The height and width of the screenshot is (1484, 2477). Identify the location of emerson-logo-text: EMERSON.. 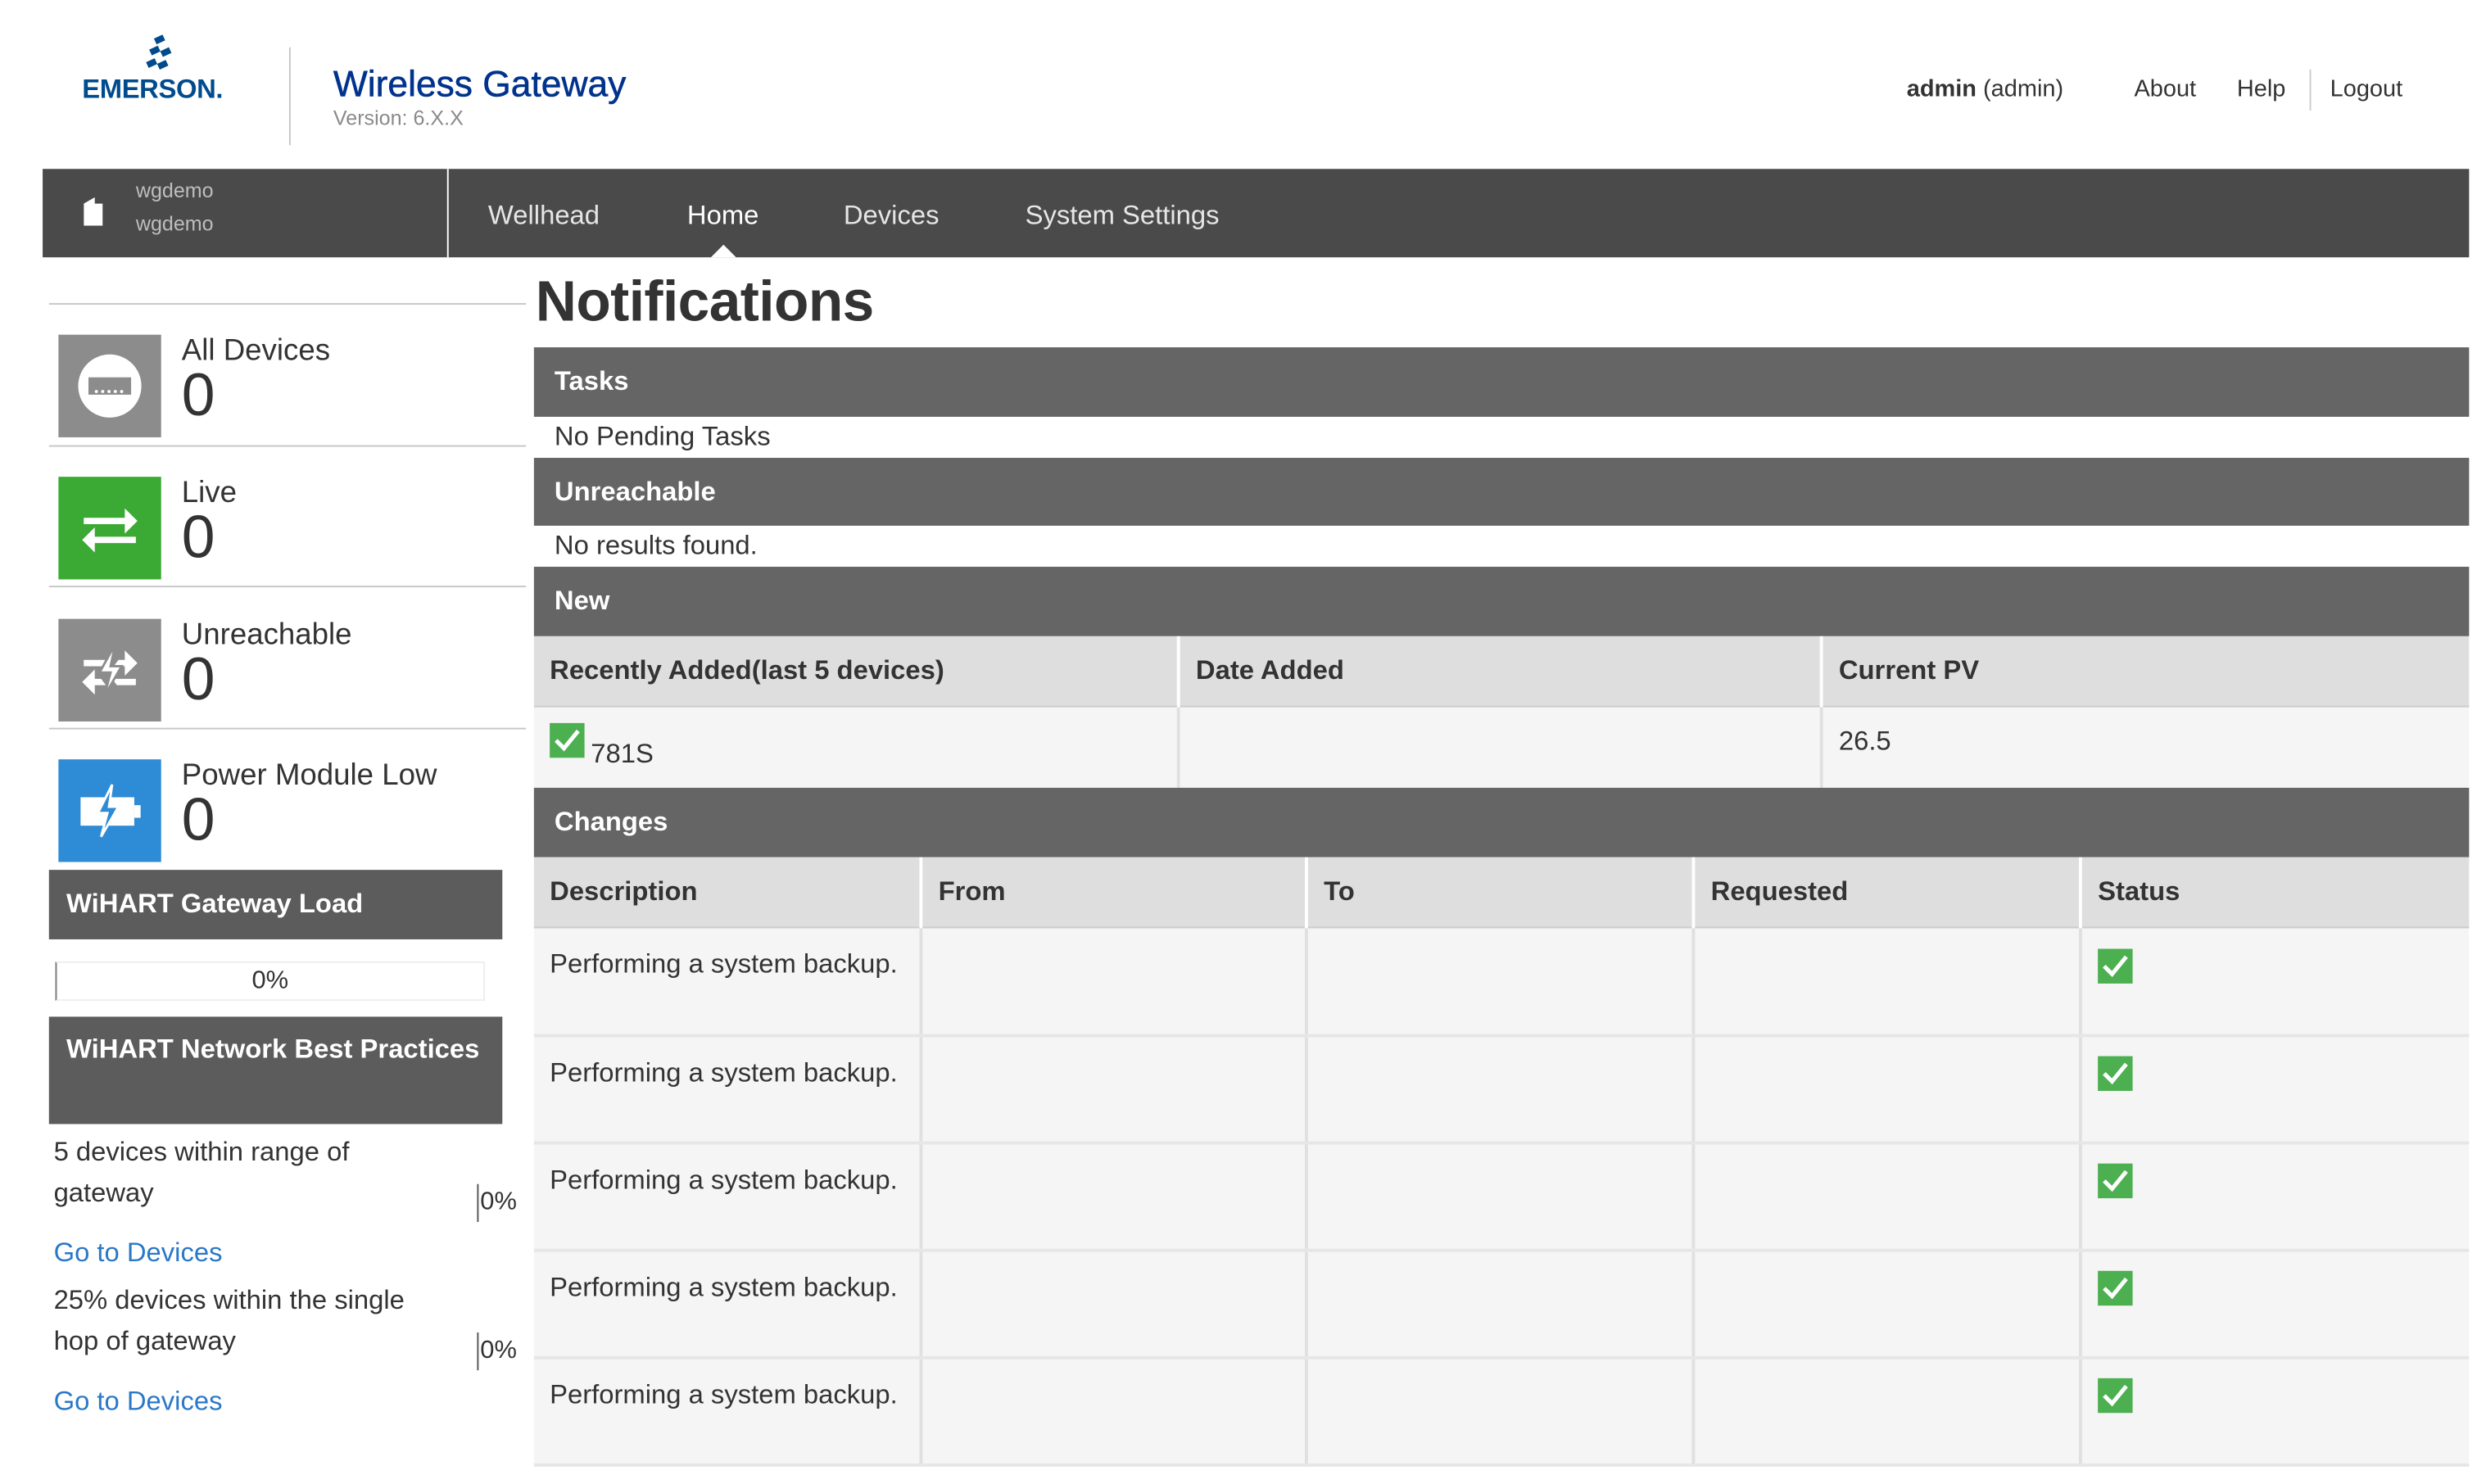
(153, 89).